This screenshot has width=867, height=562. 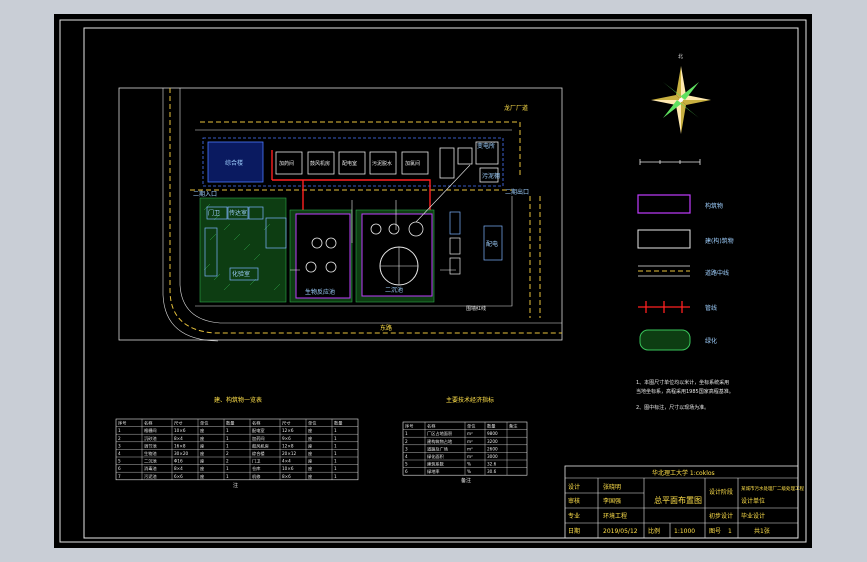 What do you see at coordinates (476, 308) in the screenshot?
I see `label-boundary: 围墙红线` at bounding box center [476, 308].